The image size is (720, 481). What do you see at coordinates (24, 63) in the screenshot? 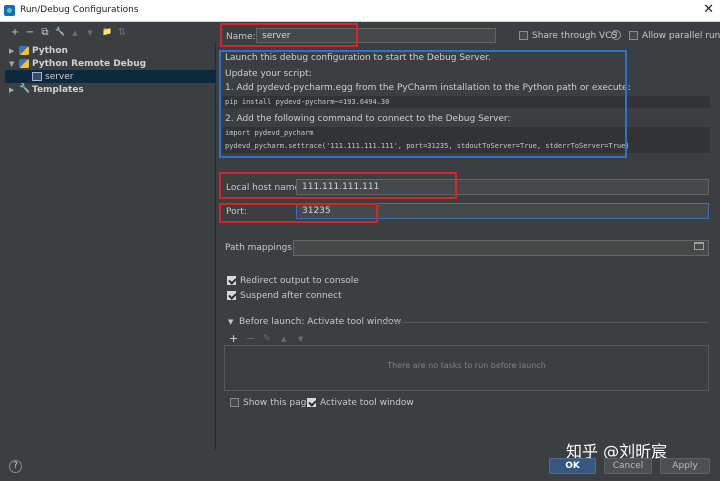
I see `python-remote-debug-icon` at bounding box center [24, 63].